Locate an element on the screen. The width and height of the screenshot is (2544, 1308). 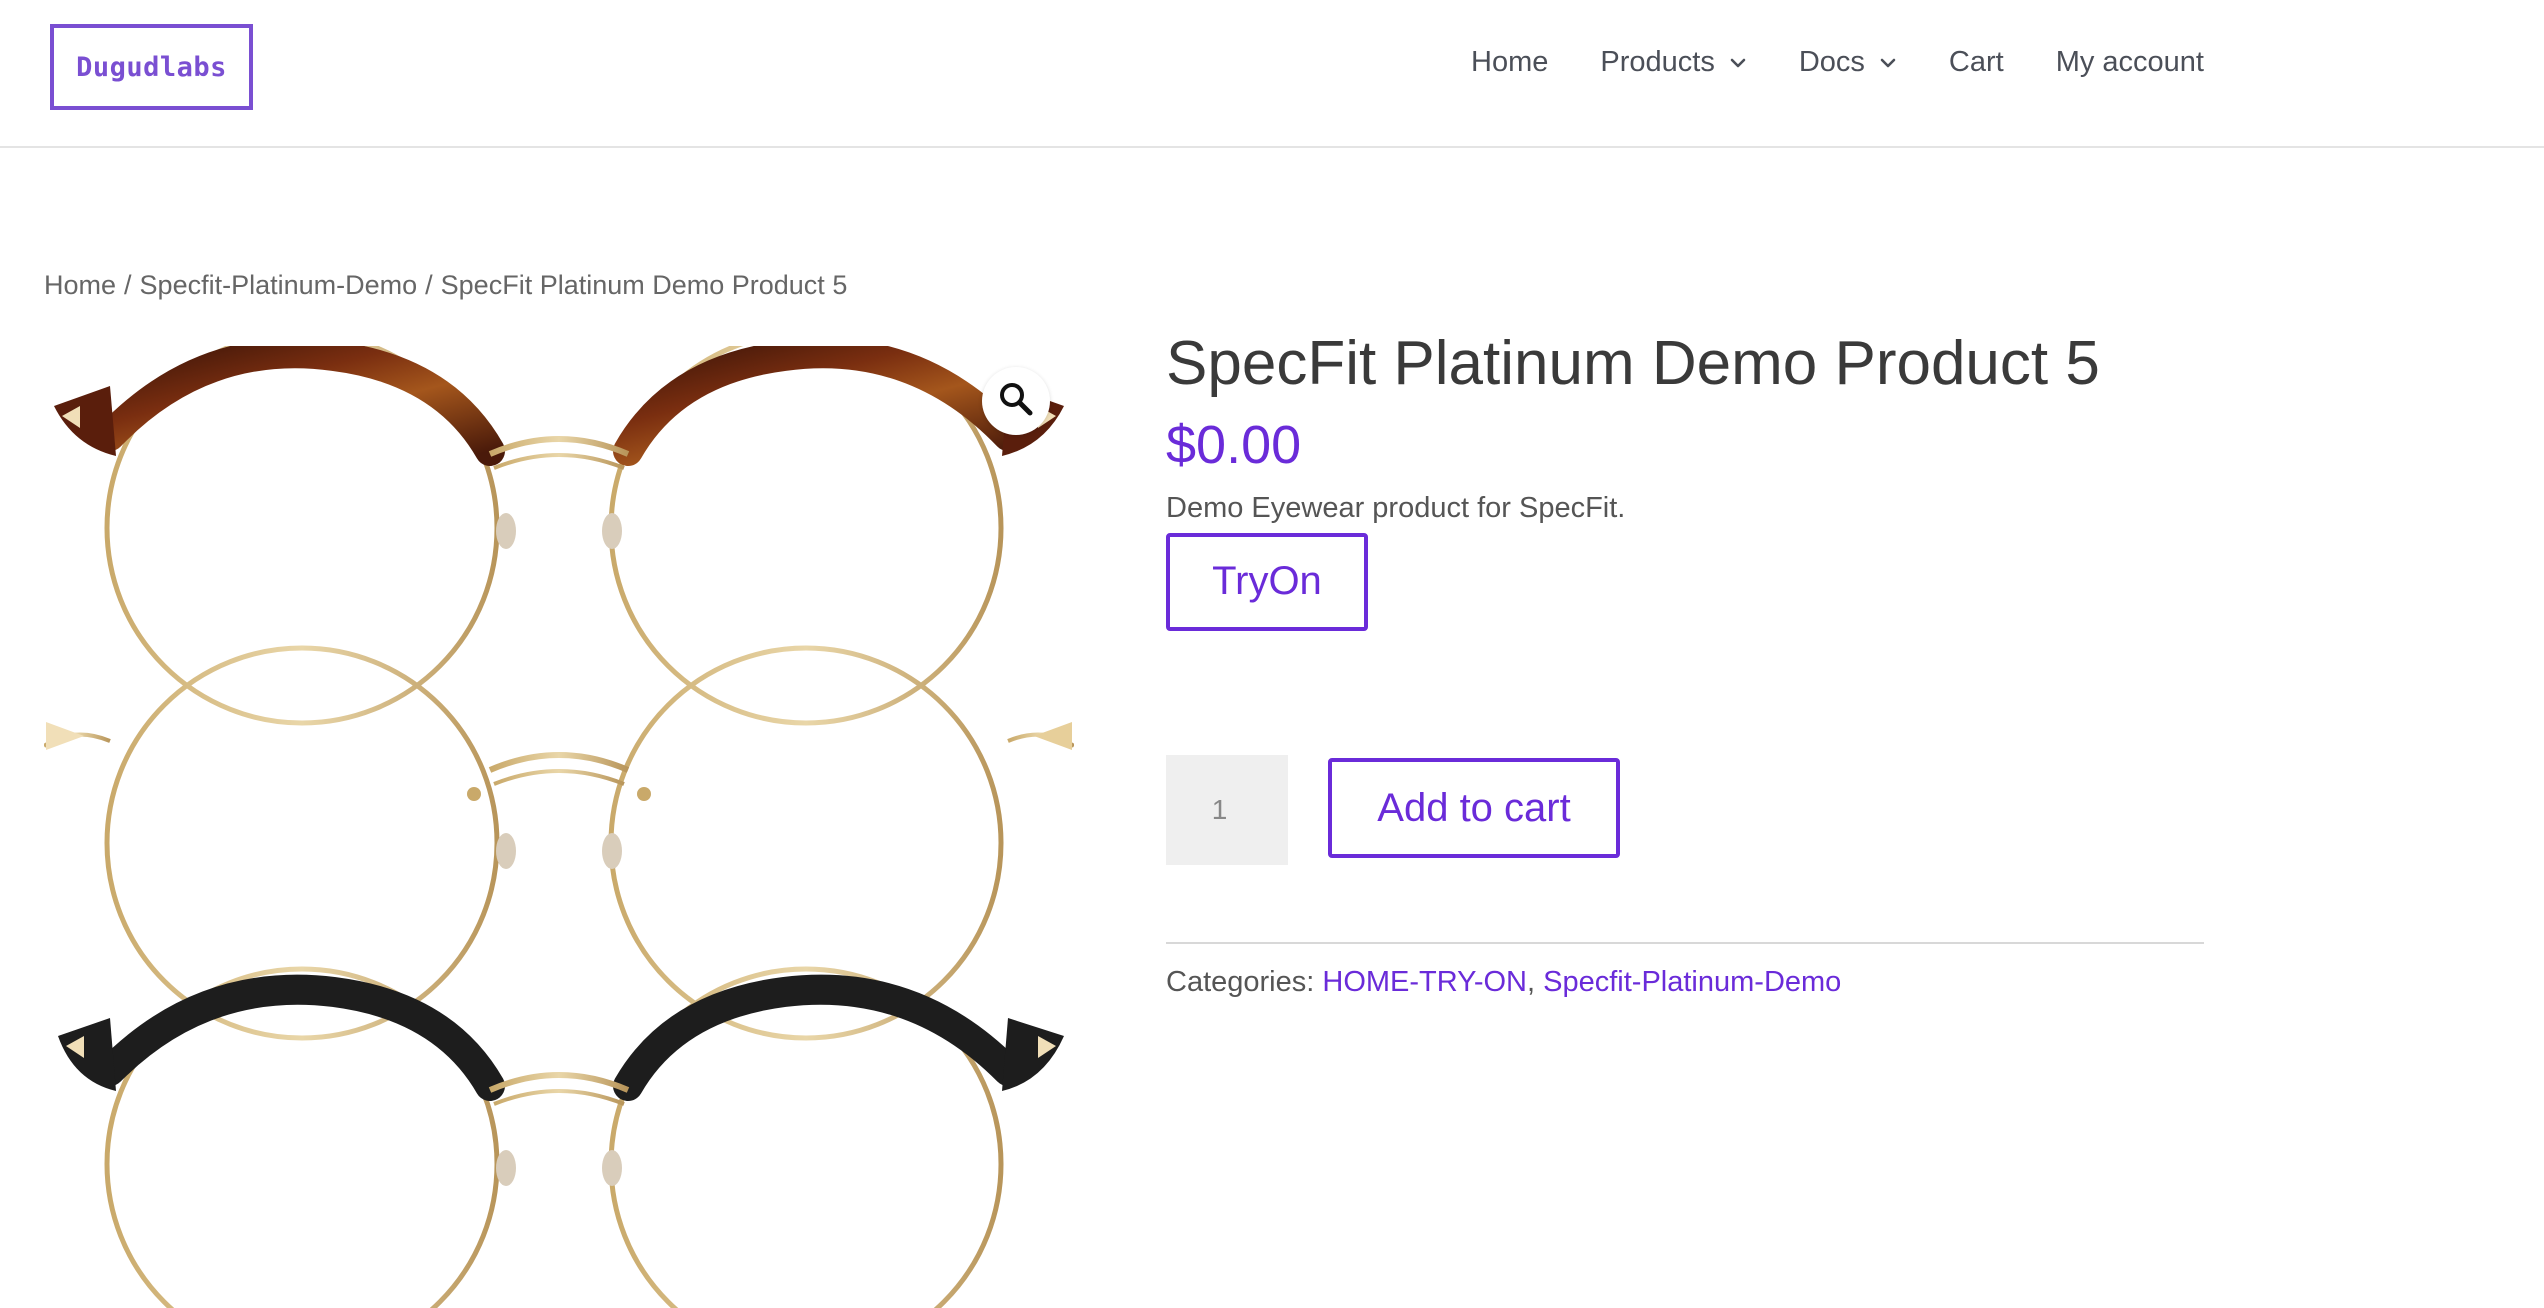
category-link-home-try-on: HOME-TRY-ON is located at coordinates (1424, 982).